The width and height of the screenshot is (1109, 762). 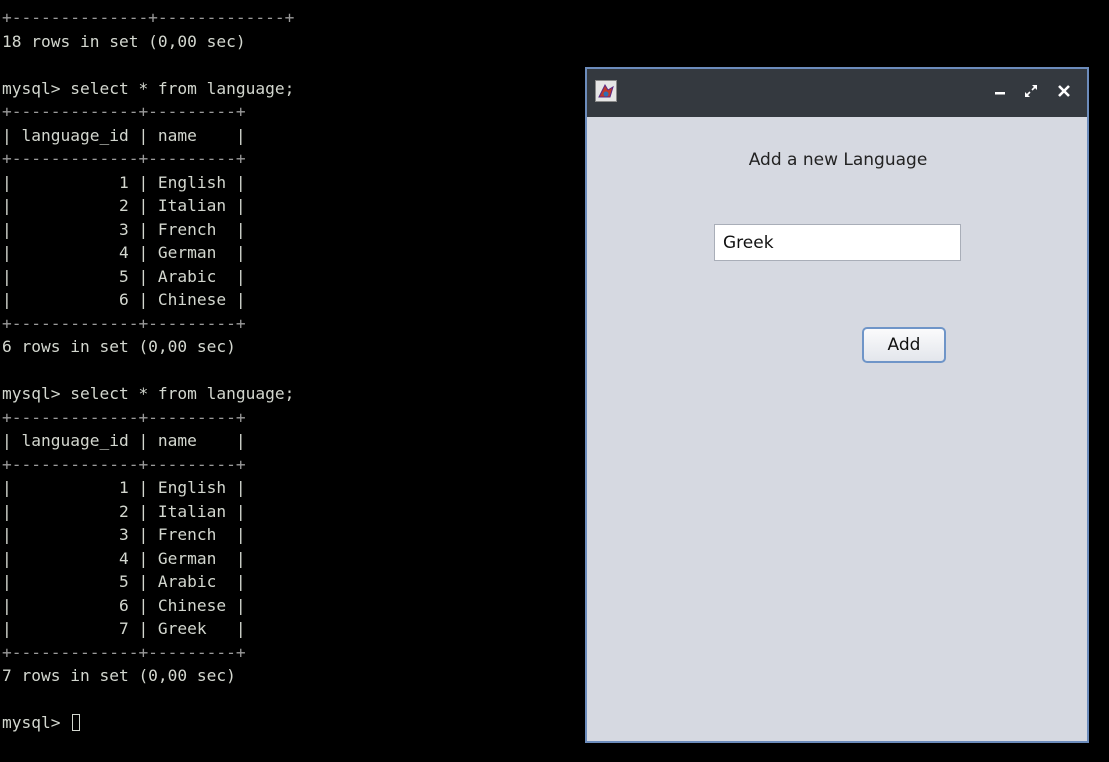 What do you see at coordinates (837, 242) in the screenshot?
I see `language-name-input` at bounding box center [837, 242].